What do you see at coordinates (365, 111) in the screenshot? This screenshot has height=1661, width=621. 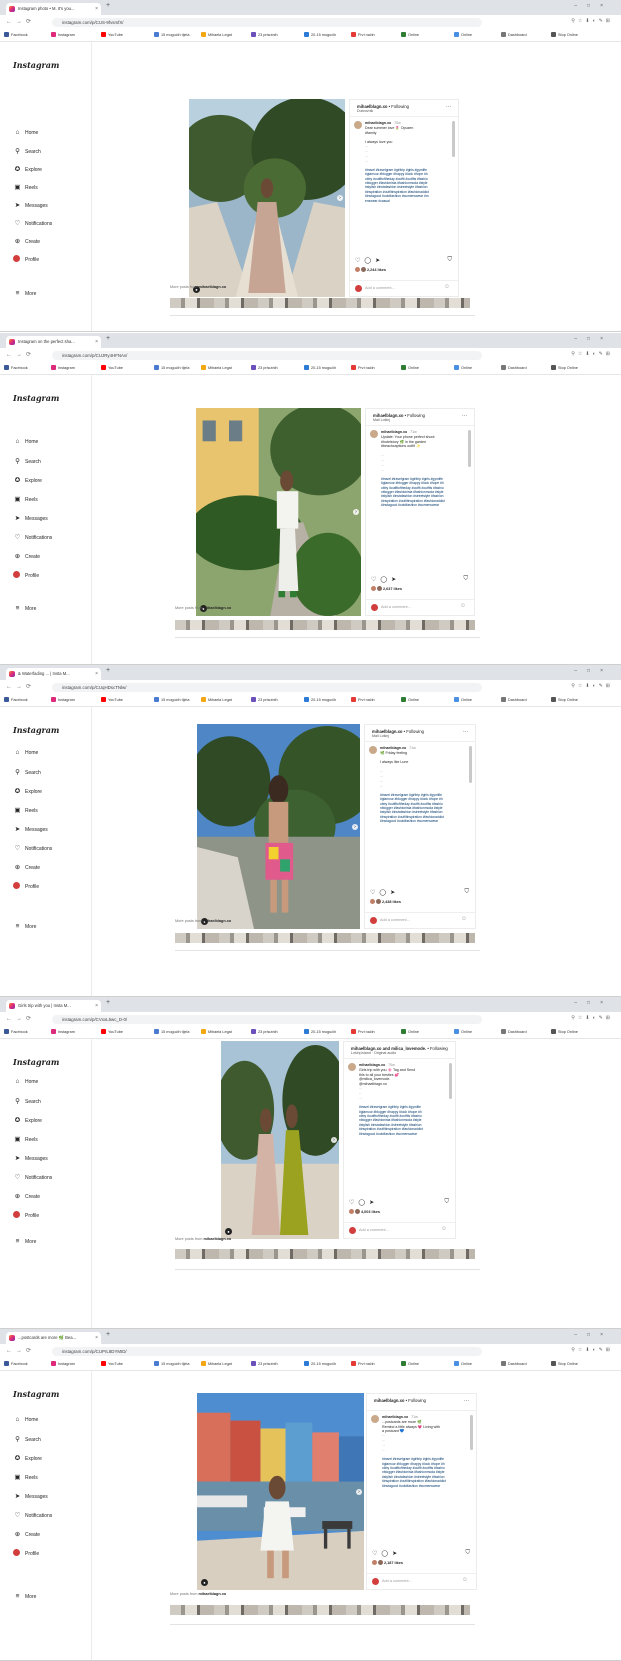 I see `post-location: Dubrovnik` at bounding box center [365, 111].